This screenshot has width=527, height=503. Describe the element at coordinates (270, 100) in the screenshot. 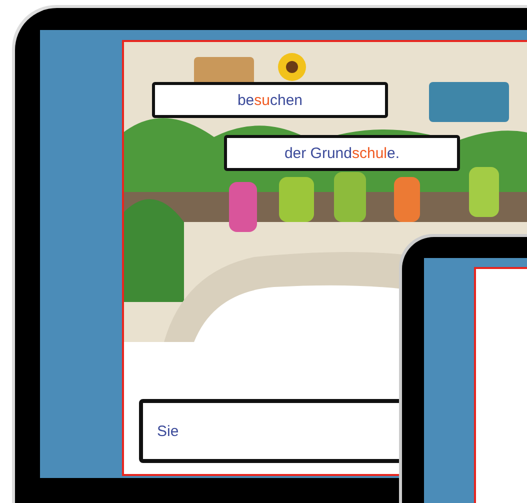

I see `word-chip: besuchen` at that location.